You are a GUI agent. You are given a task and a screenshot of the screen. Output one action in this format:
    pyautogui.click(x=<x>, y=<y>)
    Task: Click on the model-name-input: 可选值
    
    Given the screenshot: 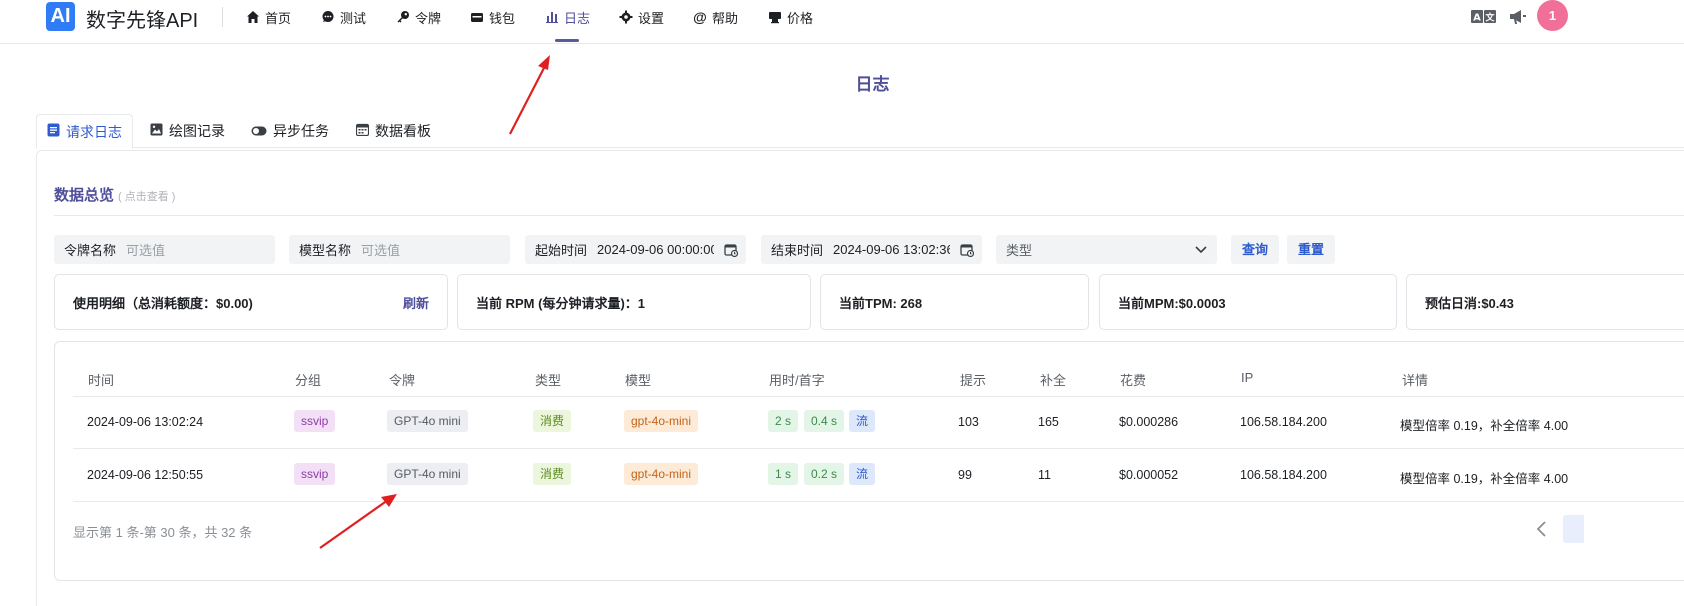 What is the action you would take?
    pyautogui.click(x=380, y=249)
    